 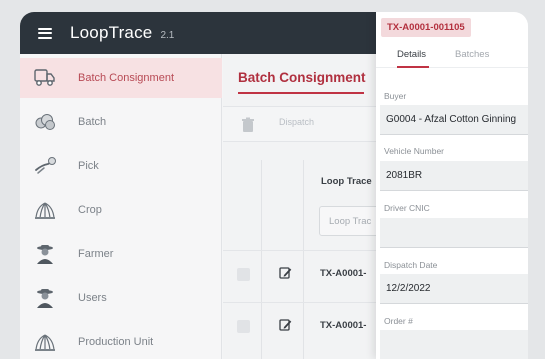 I want to click on vehicle-number-field: 2081BR, so click(x=454, y=176).